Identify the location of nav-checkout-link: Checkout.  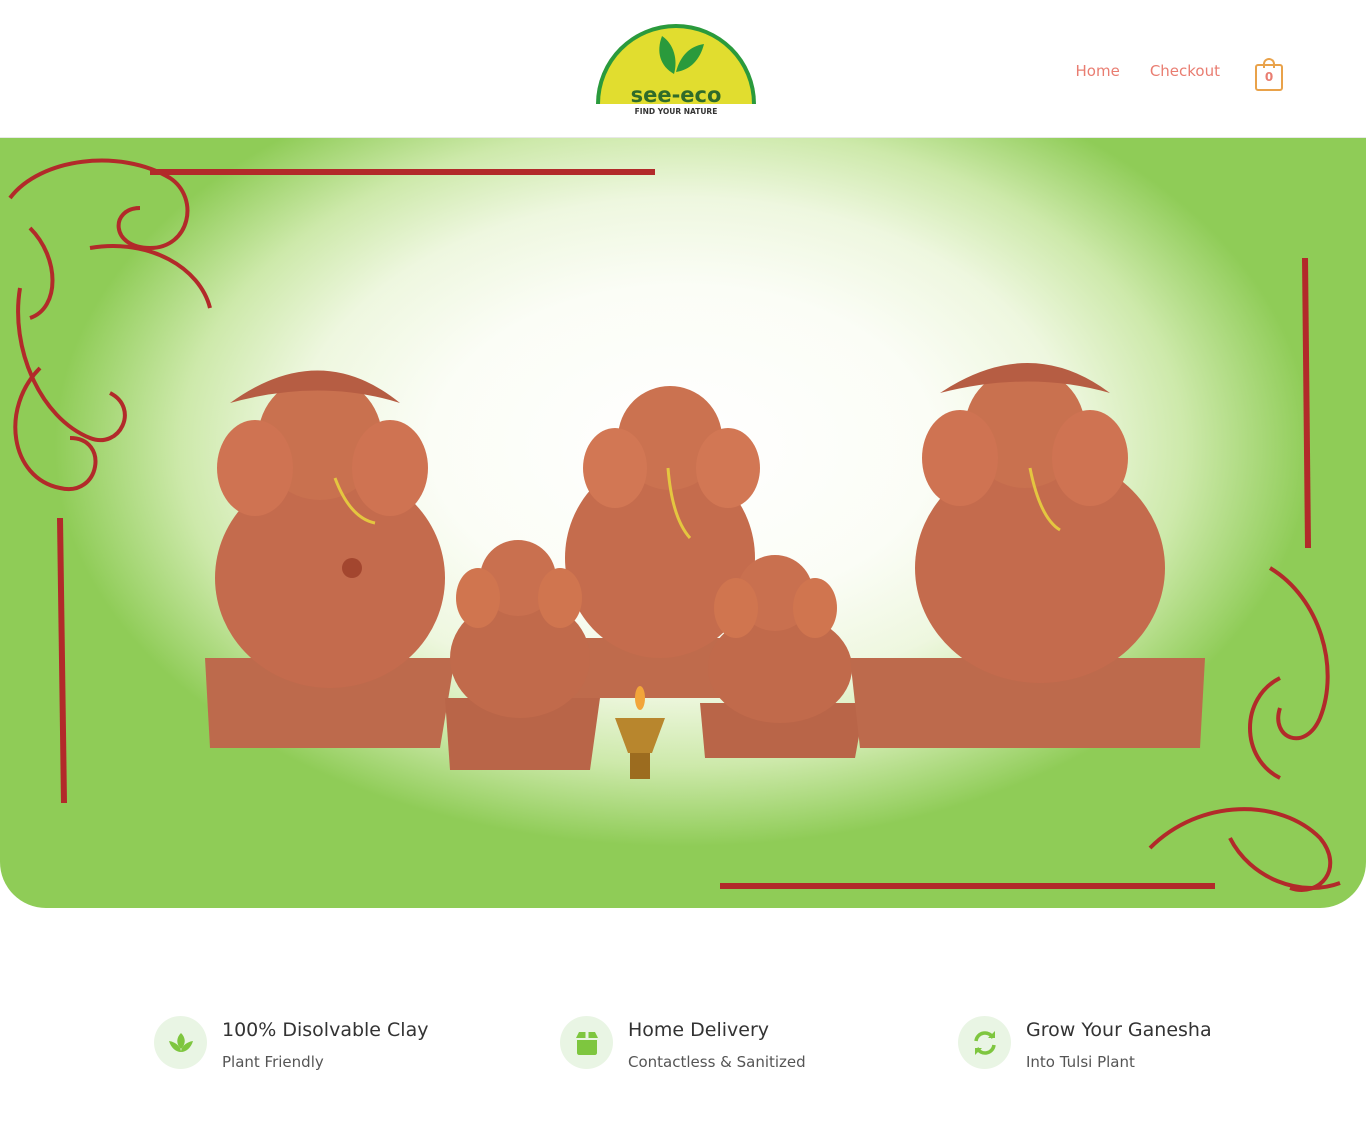
(1185, 71).